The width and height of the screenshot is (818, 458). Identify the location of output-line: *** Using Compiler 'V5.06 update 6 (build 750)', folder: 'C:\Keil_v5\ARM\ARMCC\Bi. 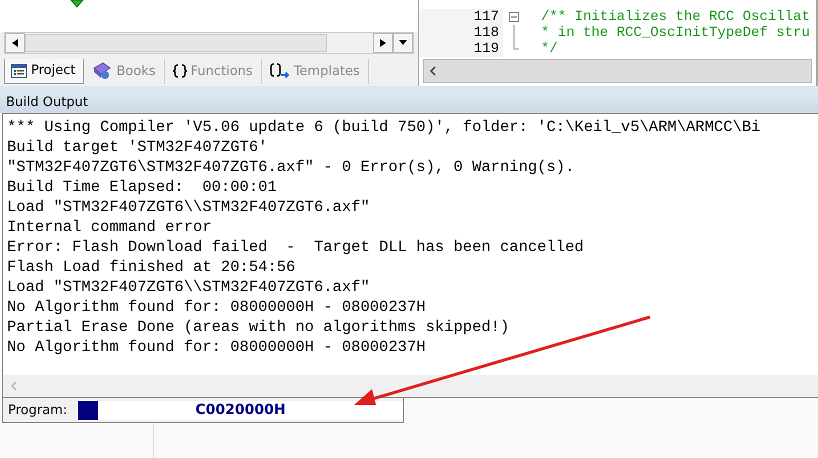
(384, 127).